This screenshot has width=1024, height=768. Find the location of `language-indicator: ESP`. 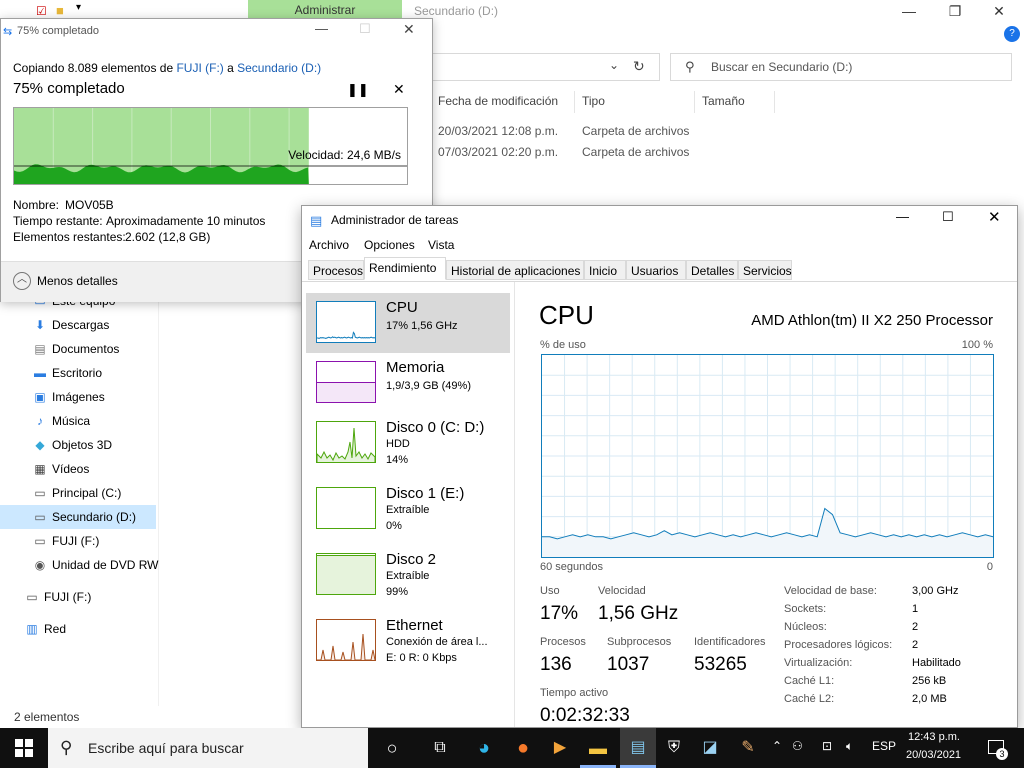

language-indicator: ESP is located at coordinates (884, 746).